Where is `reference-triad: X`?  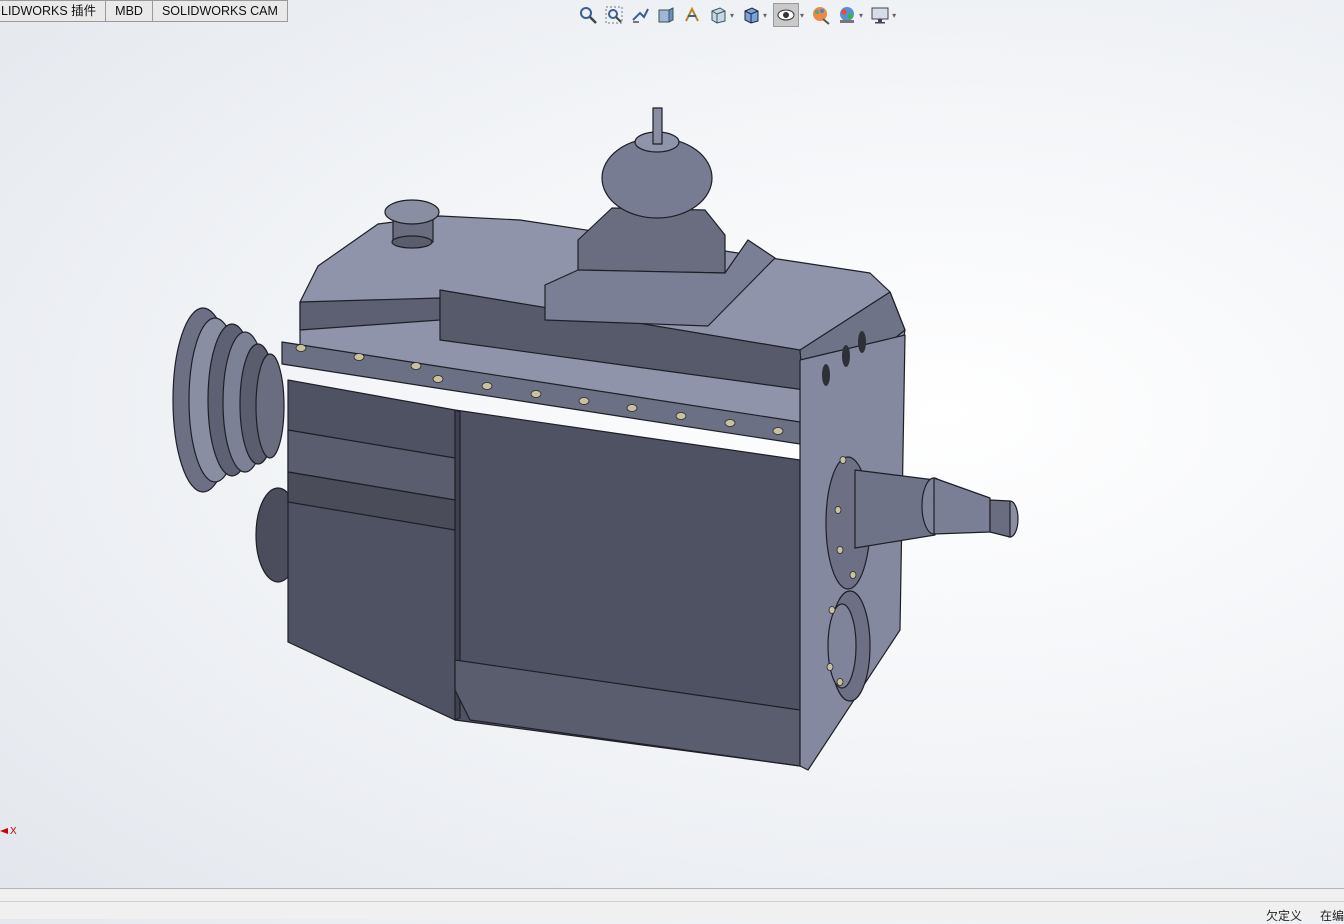
reference-triad: X is located at coordinates (8, 831).